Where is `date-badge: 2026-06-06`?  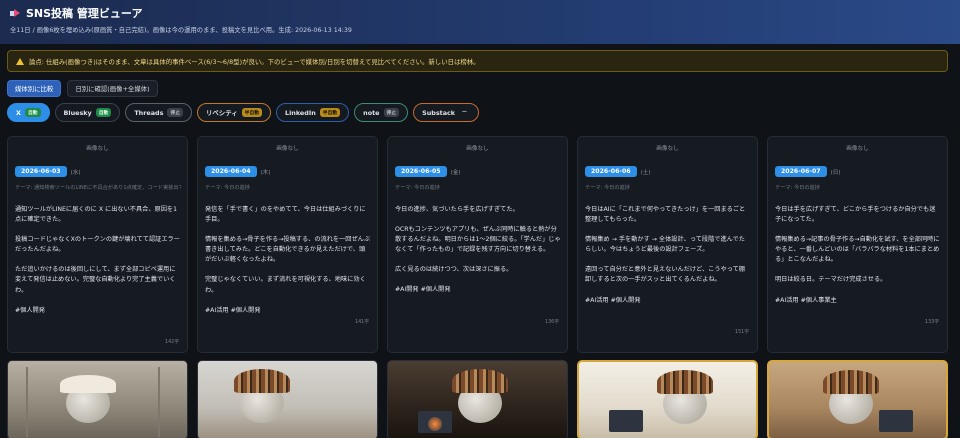
date-badge: 2026-06-06 is located at coordinates (611, 171).